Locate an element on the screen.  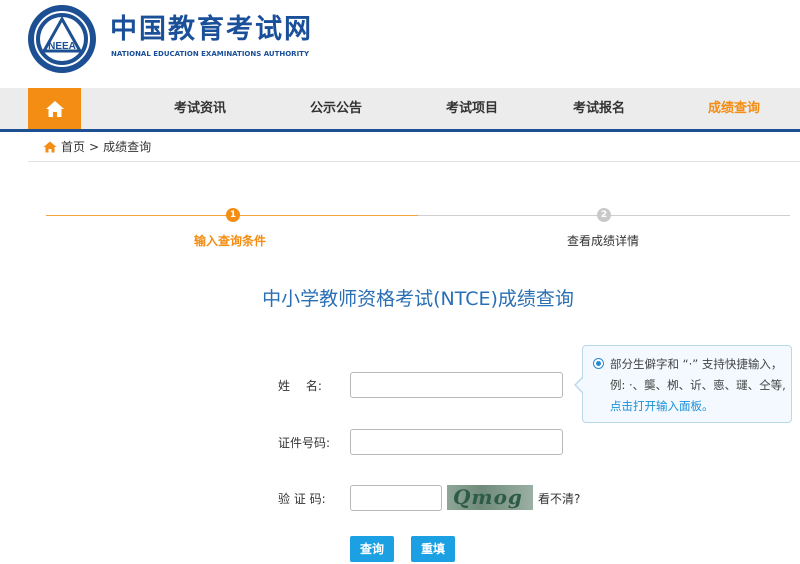
breadcrumb: 首页 > 成绩查询 is located at coordinates (97, 147).